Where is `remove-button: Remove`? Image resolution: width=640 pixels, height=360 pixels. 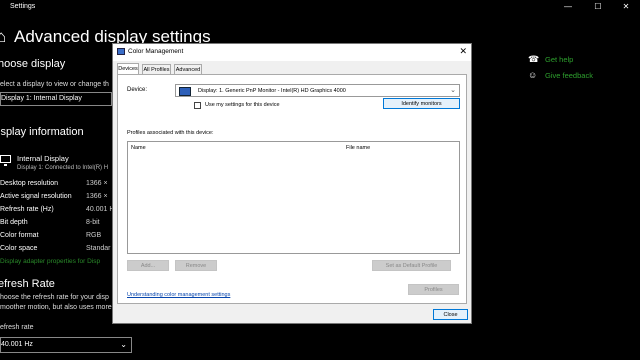
remove-button: Remove is located at coordinates (196, 265).